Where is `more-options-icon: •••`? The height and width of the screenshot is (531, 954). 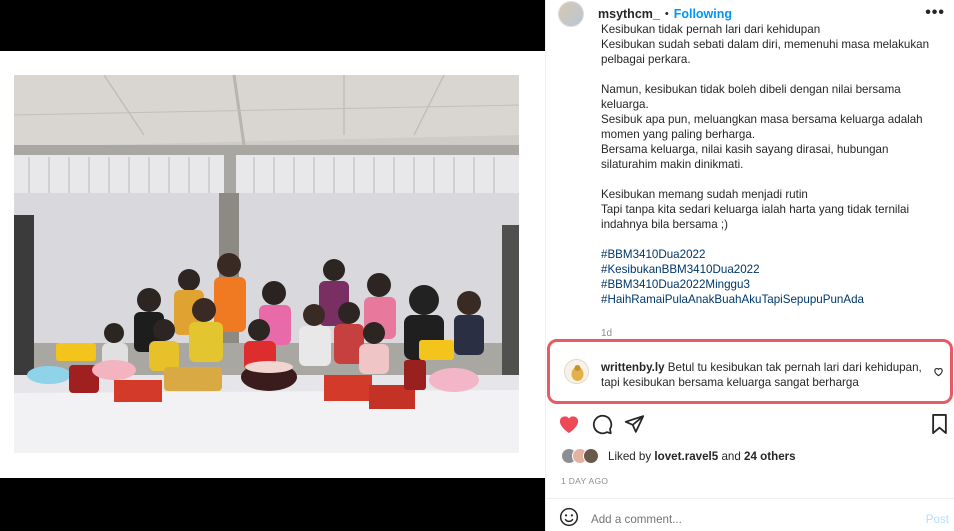 more-options-icon: ••• is located at coordinates (935, 13).